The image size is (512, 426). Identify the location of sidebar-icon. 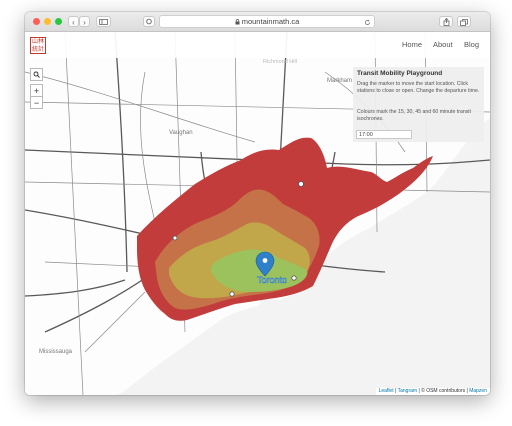
(103, 22).